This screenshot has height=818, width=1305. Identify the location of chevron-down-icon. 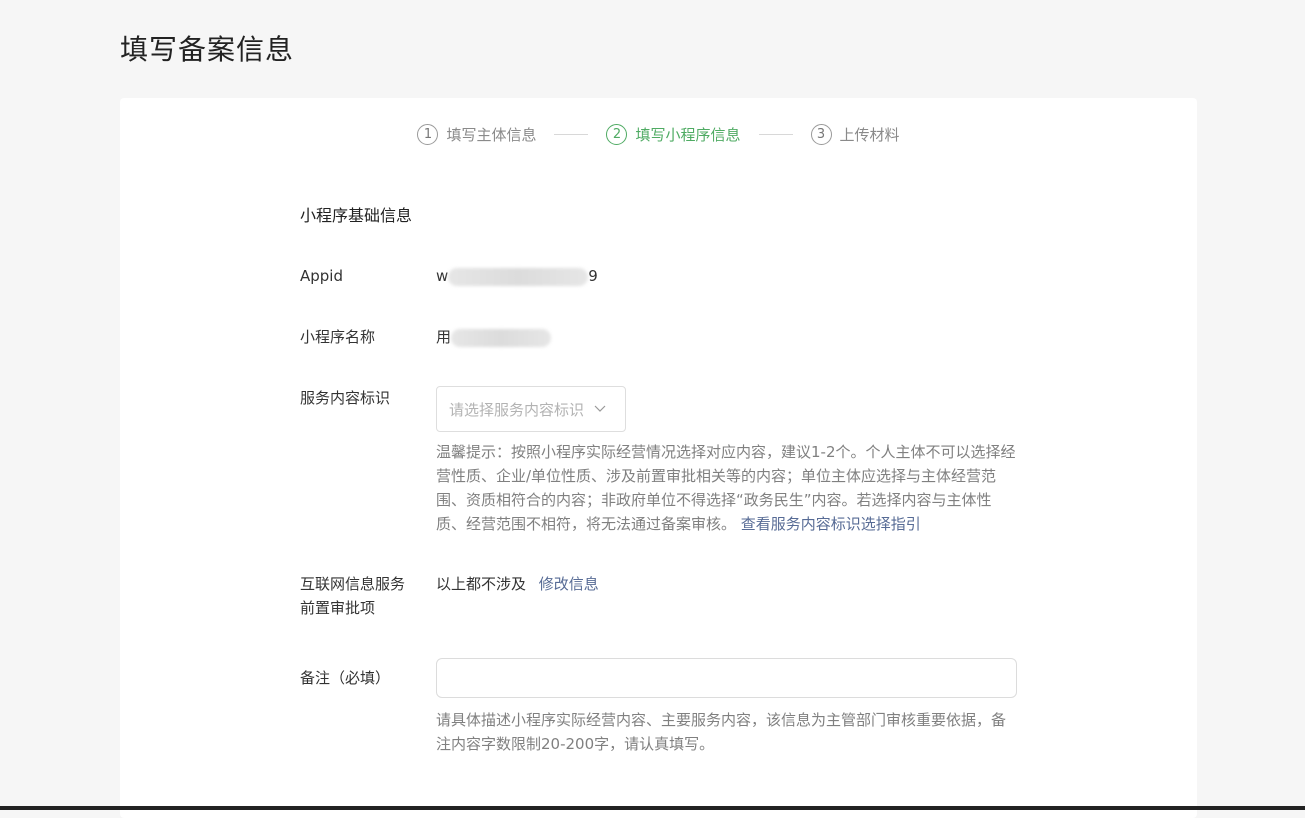
(600, 409).